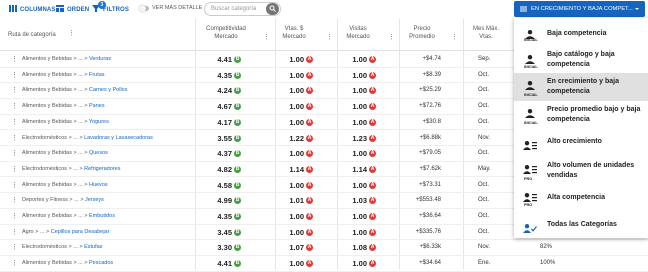 This screenshot has width=648, height=272. Describe the element at coordinates (581, 142) in the screenshot. I see `view-menu-item: Alto crecimiento` at that location.